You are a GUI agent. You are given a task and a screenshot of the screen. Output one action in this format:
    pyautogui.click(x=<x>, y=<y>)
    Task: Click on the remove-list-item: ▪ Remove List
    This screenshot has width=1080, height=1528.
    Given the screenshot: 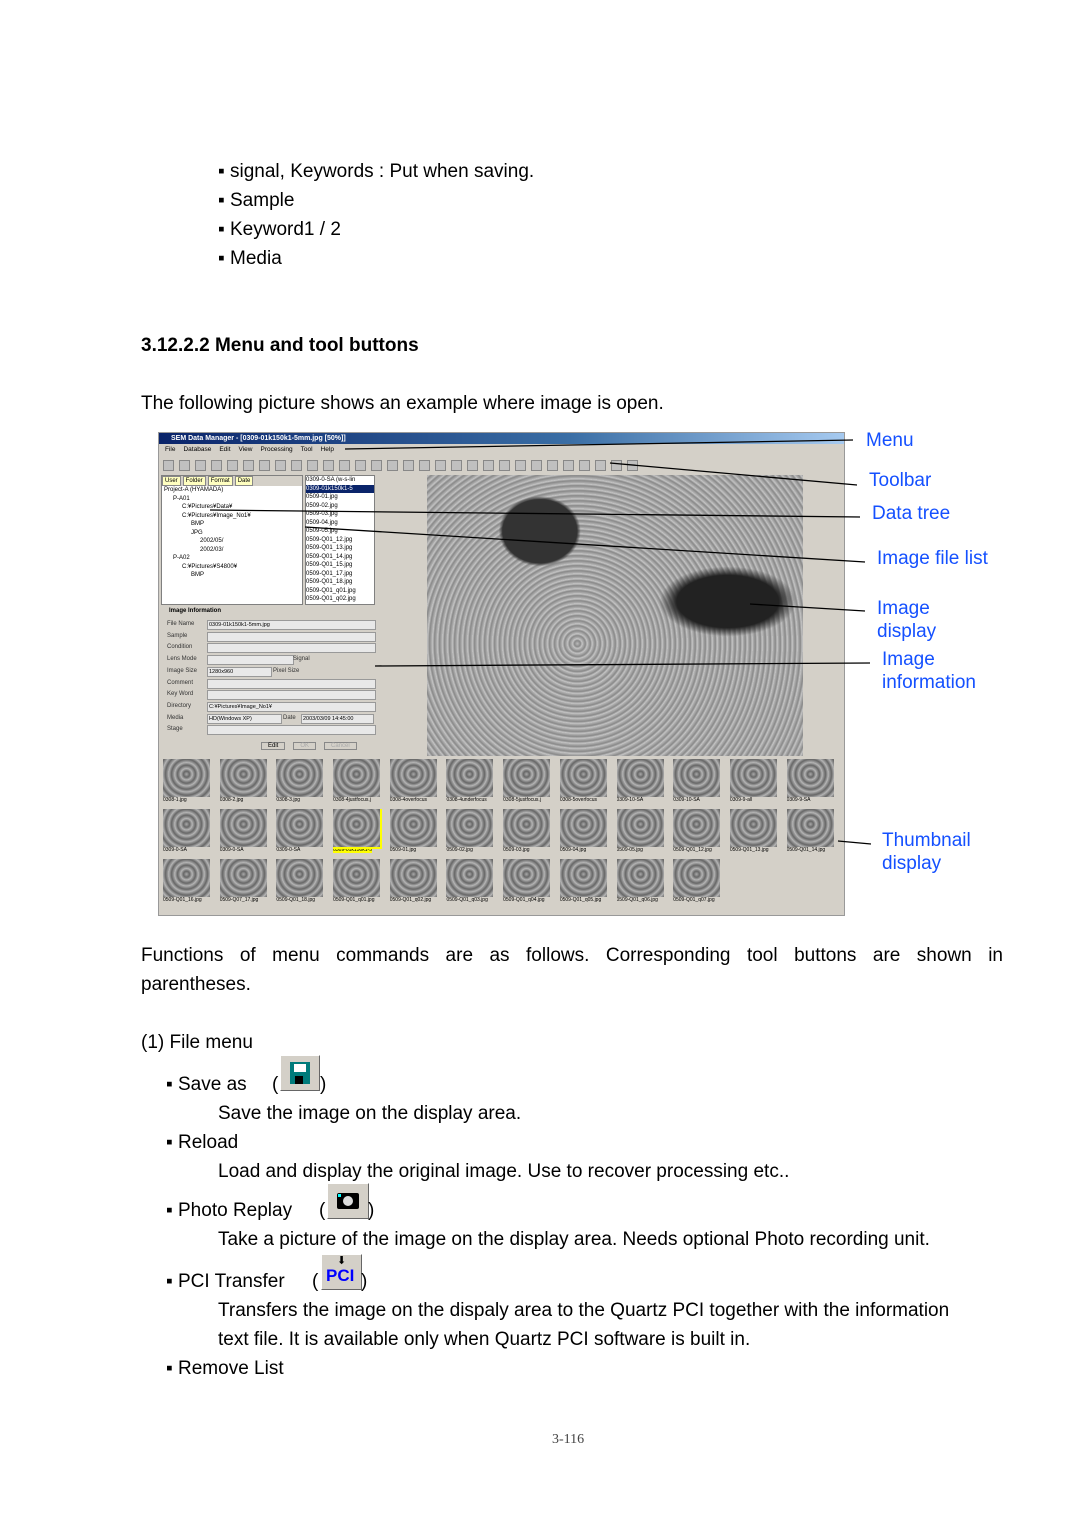 What is the action you would take?
    pyautogui.click(x=225, y=1368)
    